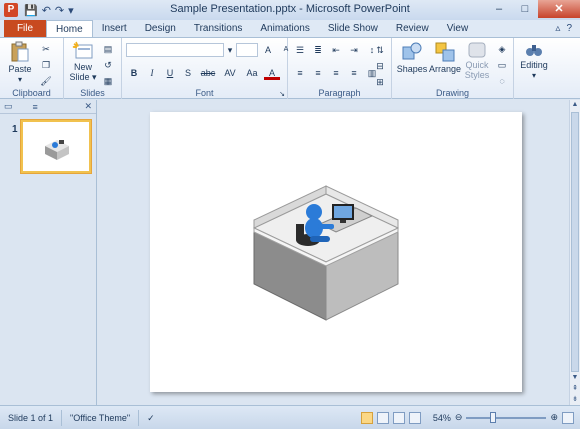  I want to click on vertical-scrollbar: ▲ ▼ ⇞ ⇟, so click(574, 252).